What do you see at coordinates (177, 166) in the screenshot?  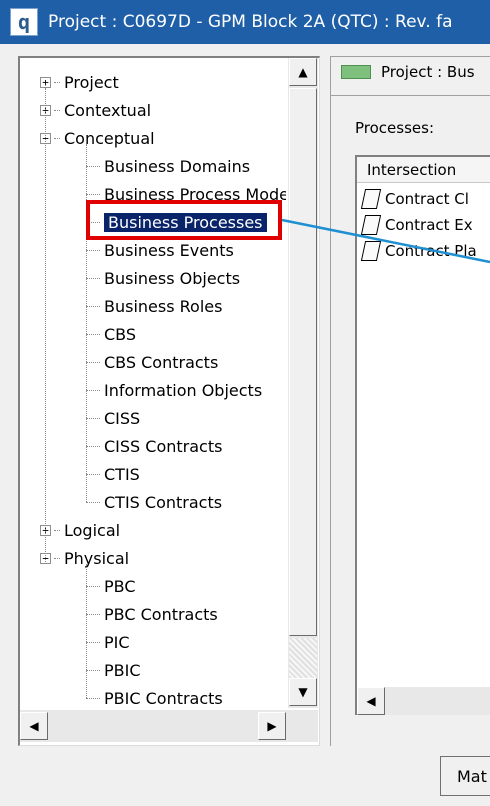 I see `tree-item-label: Business Domains` at bounding box center [177, 166].